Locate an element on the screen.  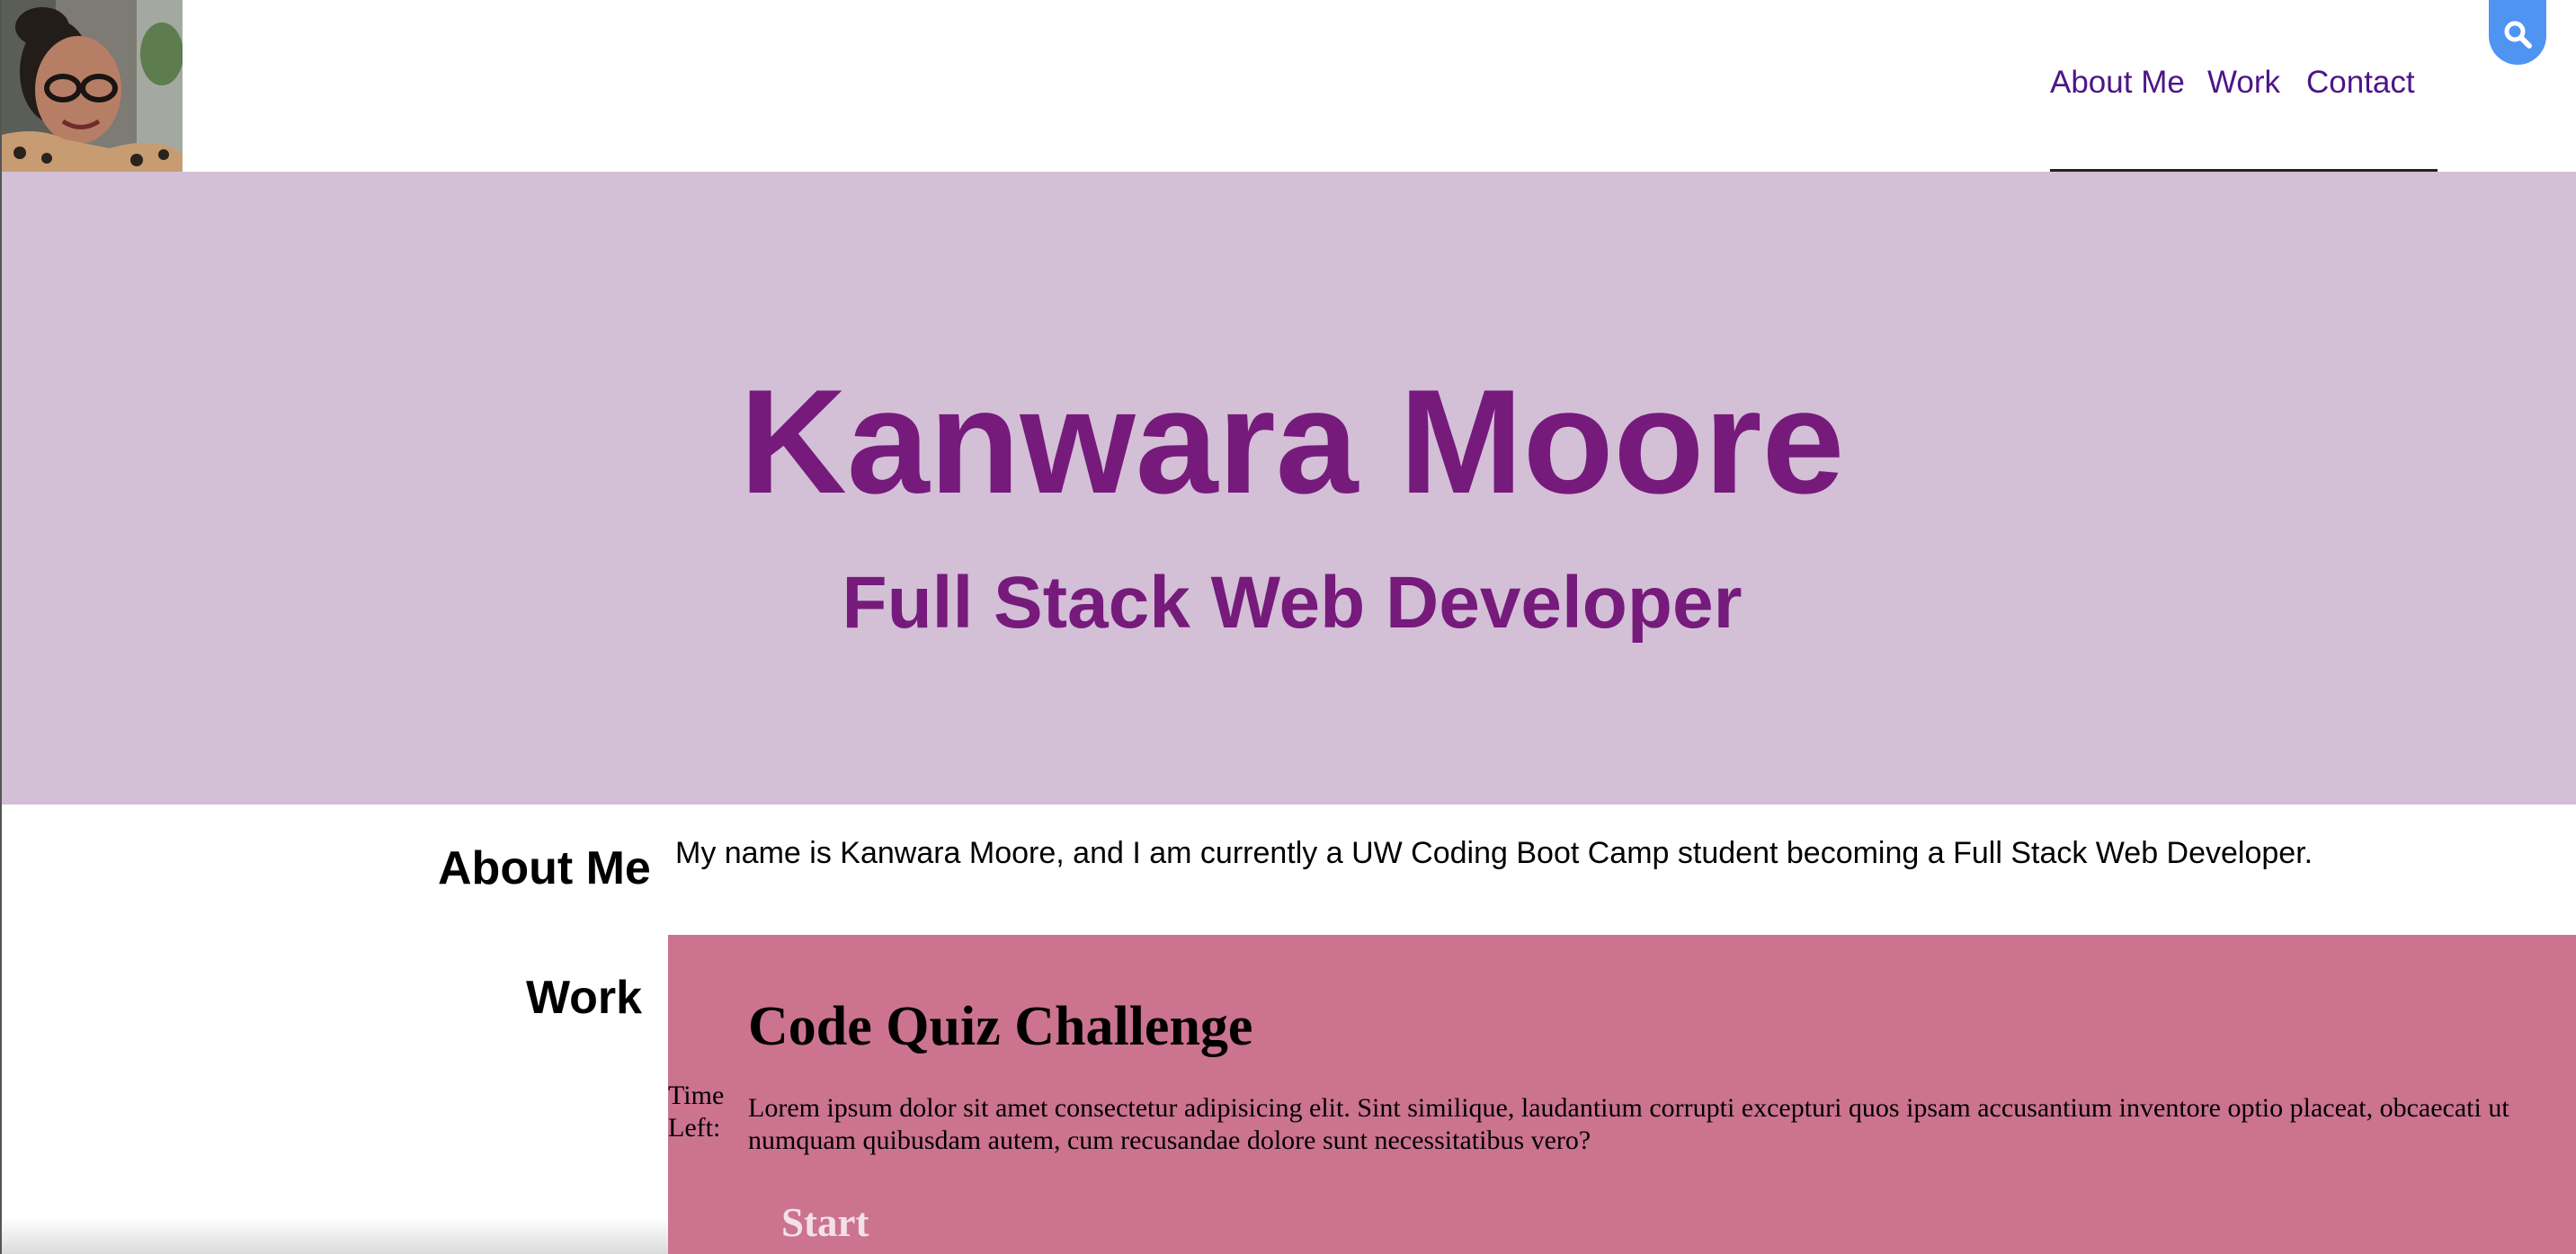
main-nav: About Me Work Contact is located at coordinates (2244, 115).